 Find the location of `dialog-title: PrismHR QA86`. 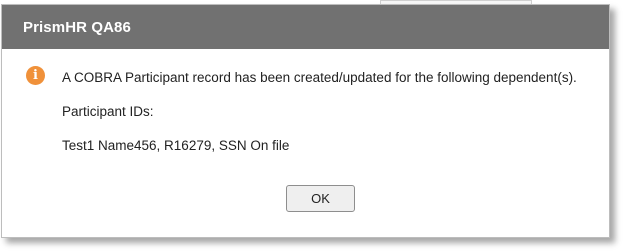

dialog-title: PrismHR QA86 is located at coordinates (77, 27).